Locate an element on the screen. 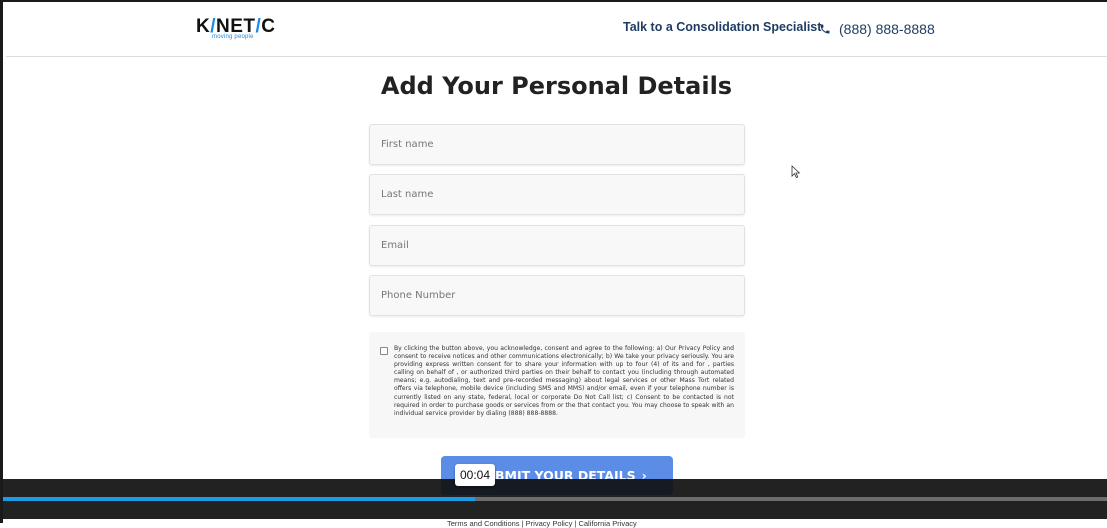 This screenshot has height=528, width=1107. consultation-cta: Talk to a Consolidation Specialist is located at coordinates (722, 27).